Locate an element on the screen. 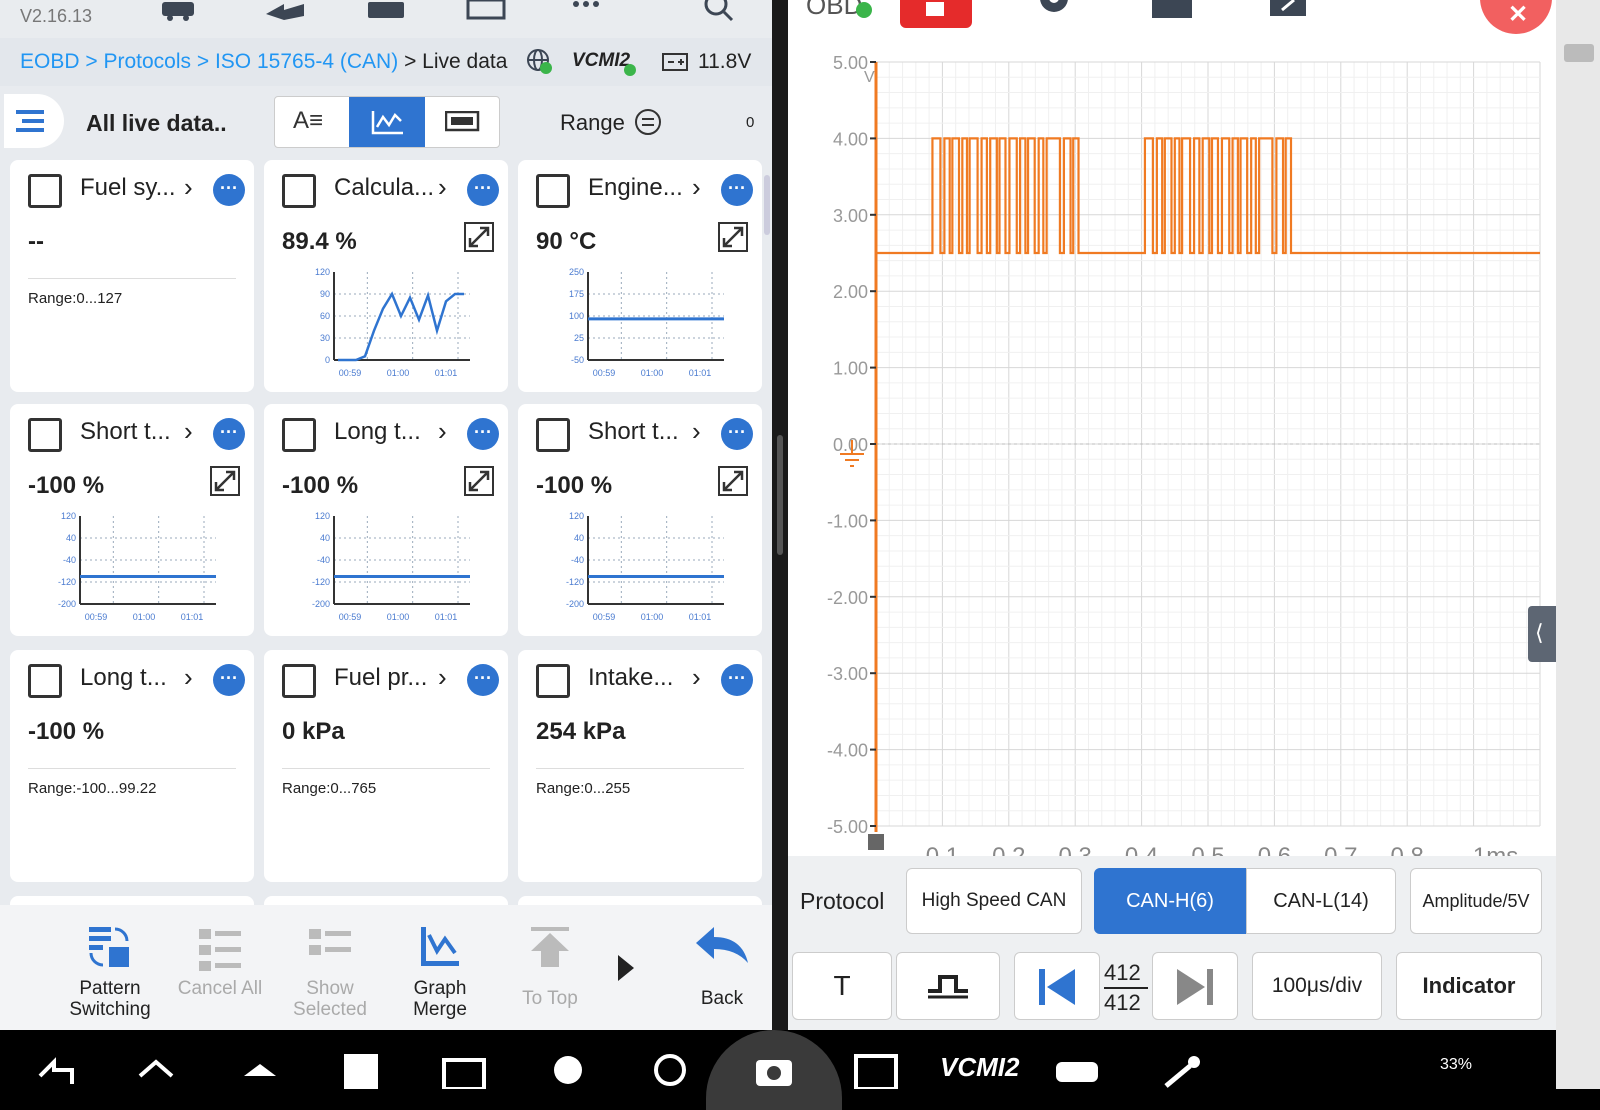 The height and width of the screenshot is (1110, 1600). vci-connected-icon is located at coordinates (630, 70).